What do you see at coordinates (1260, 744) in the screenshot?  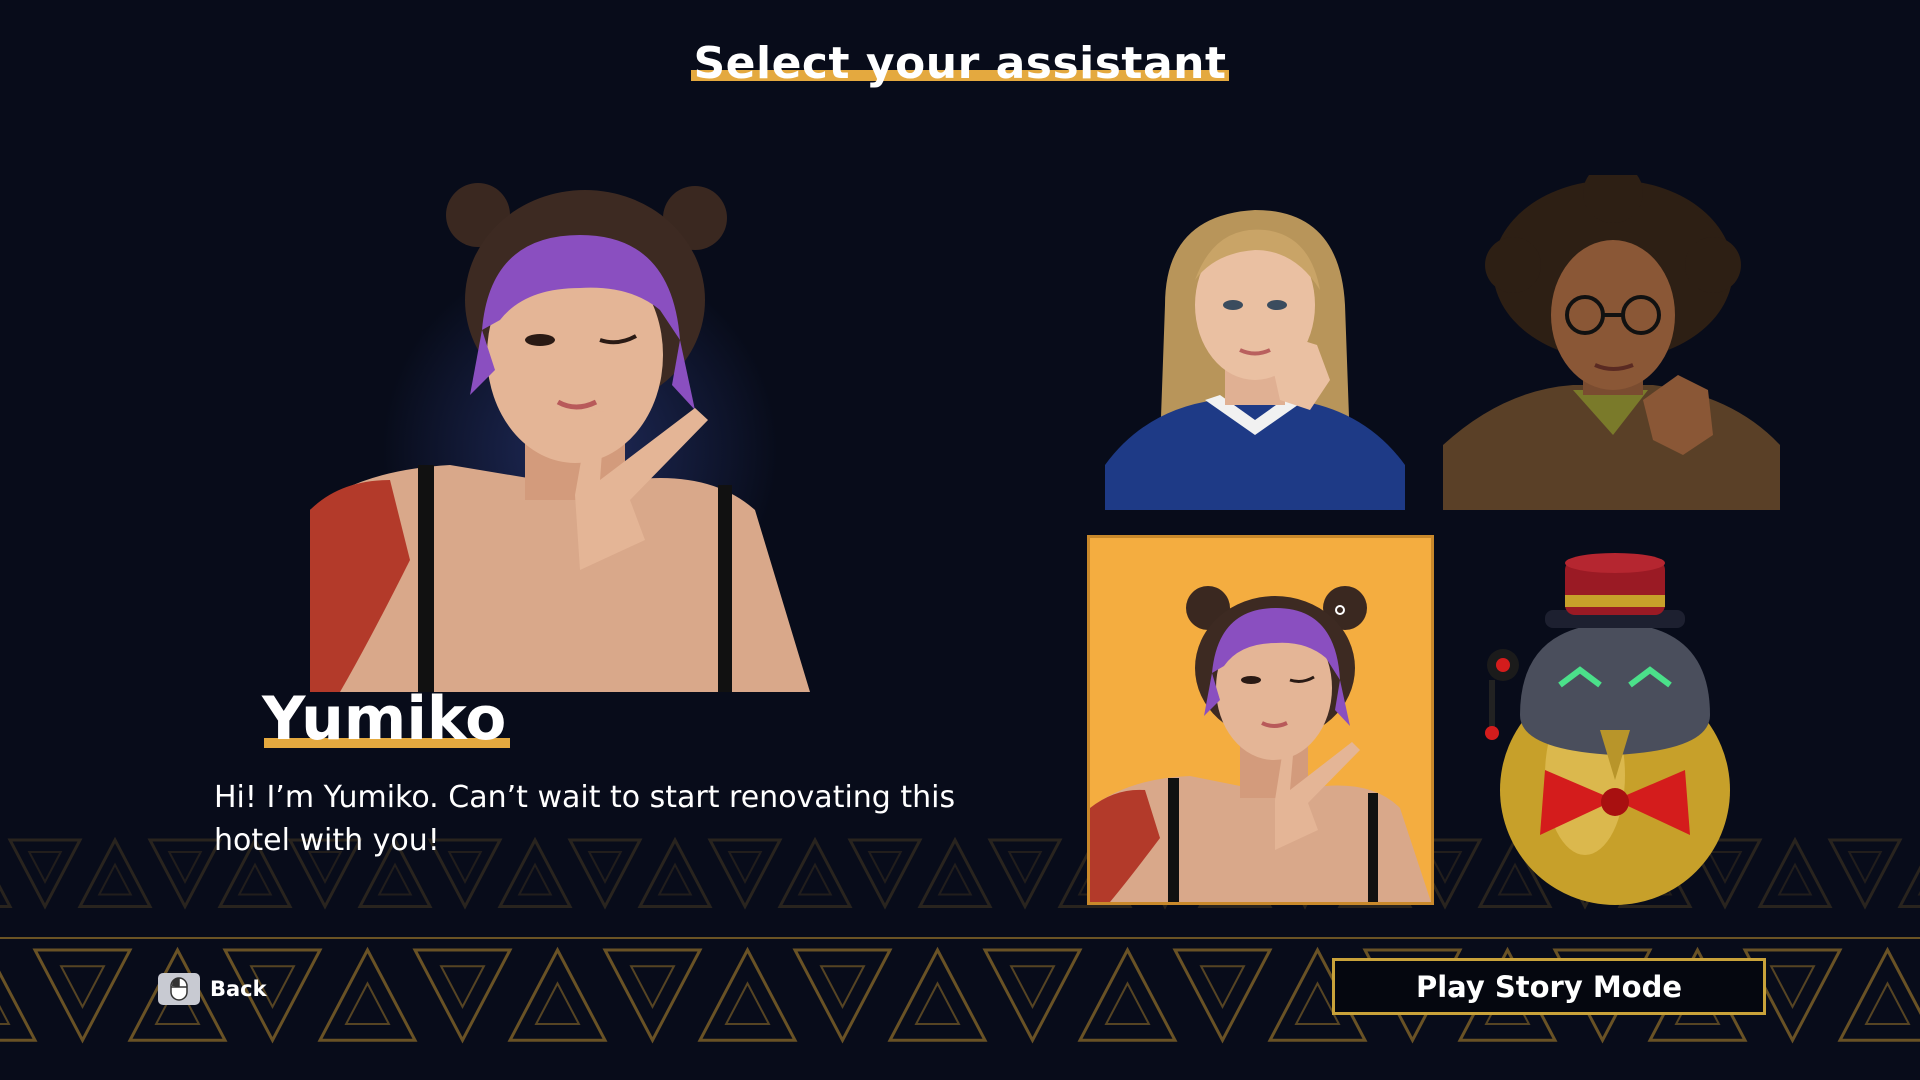 I see `yumiko-portrait` at bounding box center [1260, 744].